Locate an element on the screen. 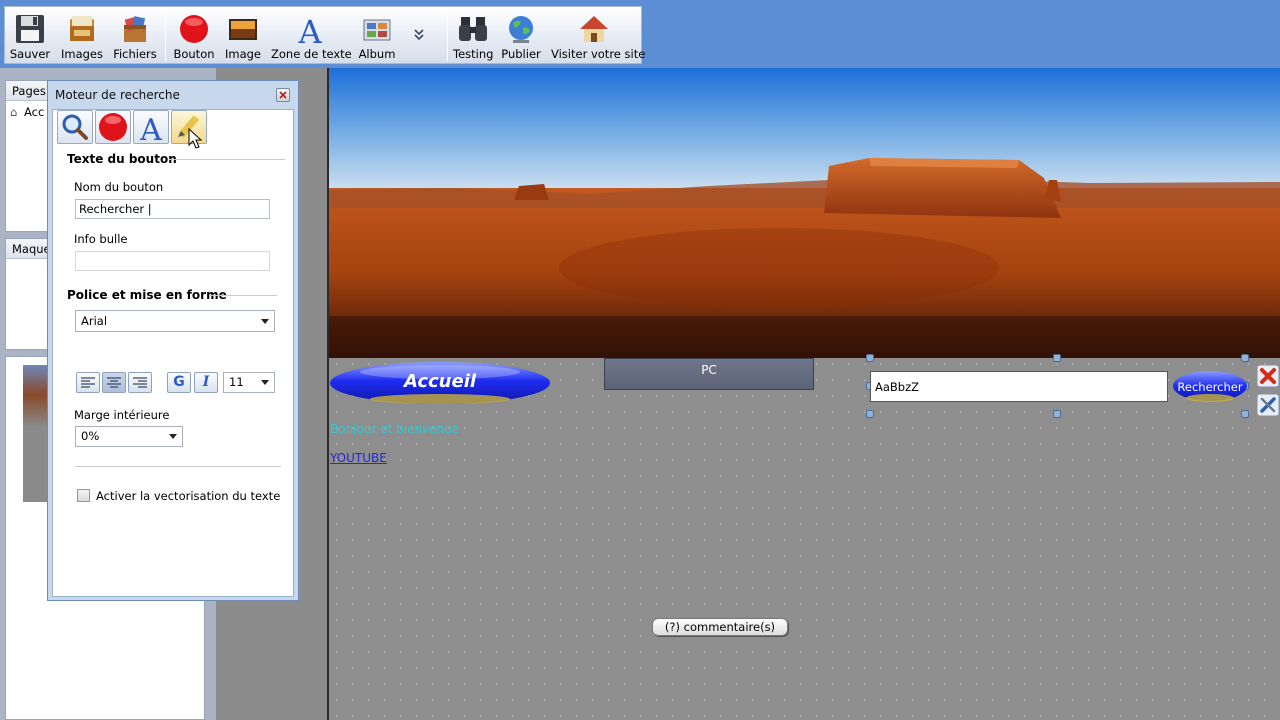  globe-icon is located at coordinates (521, 29).